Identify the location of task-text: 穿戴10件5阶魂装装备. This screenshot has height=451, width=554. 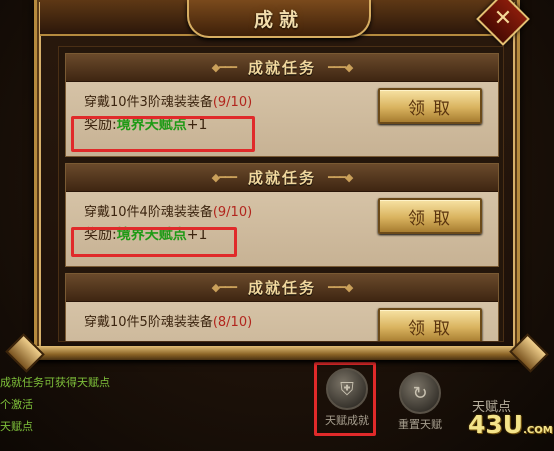
(148, 322).